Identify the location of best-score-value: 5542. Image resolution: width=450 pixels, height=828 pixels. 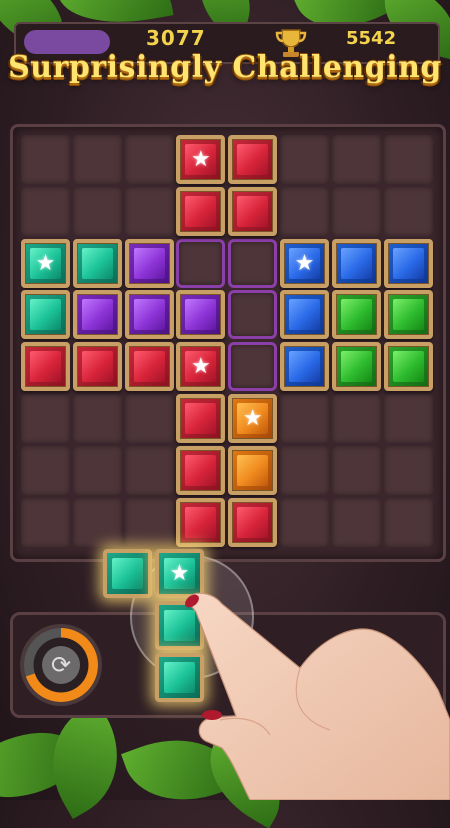
(371, 38).